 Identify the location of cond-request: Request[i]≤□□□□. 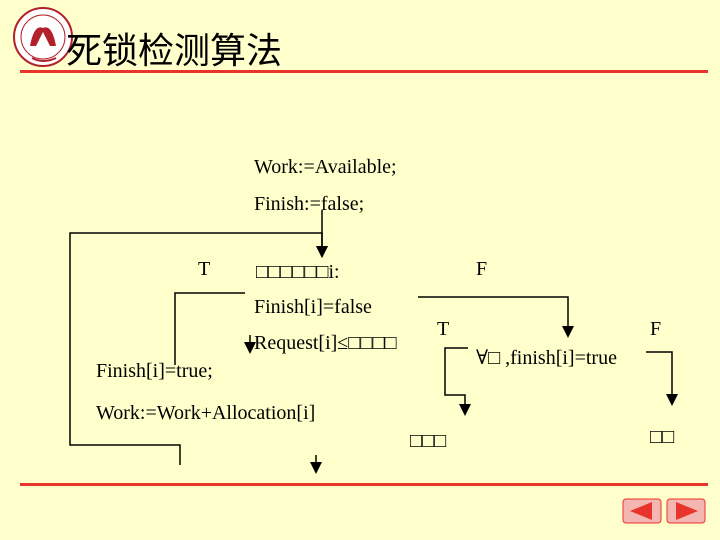
(325, 343).